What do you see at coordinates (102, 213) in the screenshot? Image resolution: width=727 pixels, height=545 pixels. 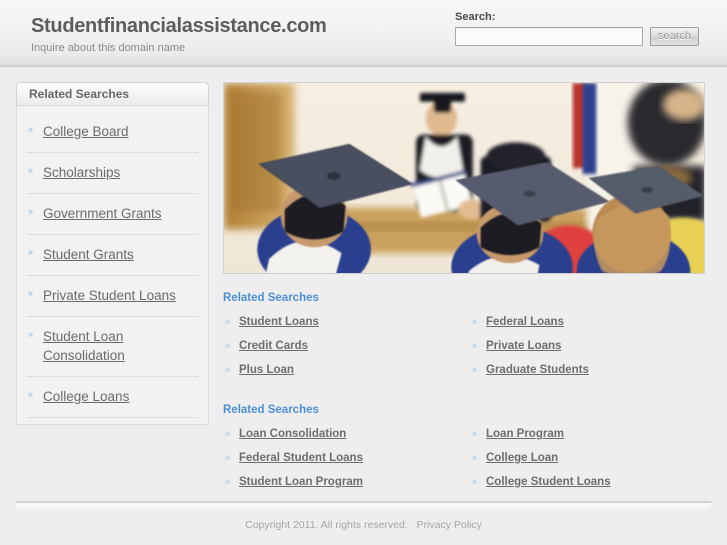 I see `sidebar-item-label: Government Grants` at bounding box center [102, 213].